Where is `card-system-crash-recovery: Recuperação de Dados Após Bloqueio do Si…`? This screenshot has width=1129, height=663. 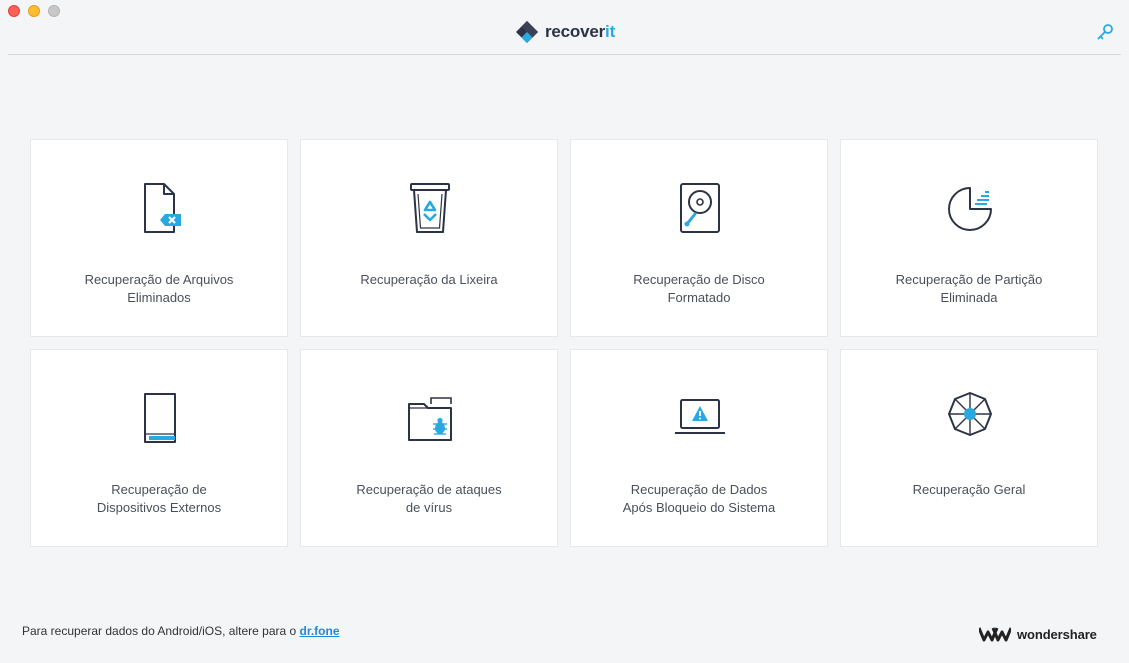
card-system-crash-recovery: Recuperação de Dados Após Bloqueio do Si… is located at coordinates (699, 448).